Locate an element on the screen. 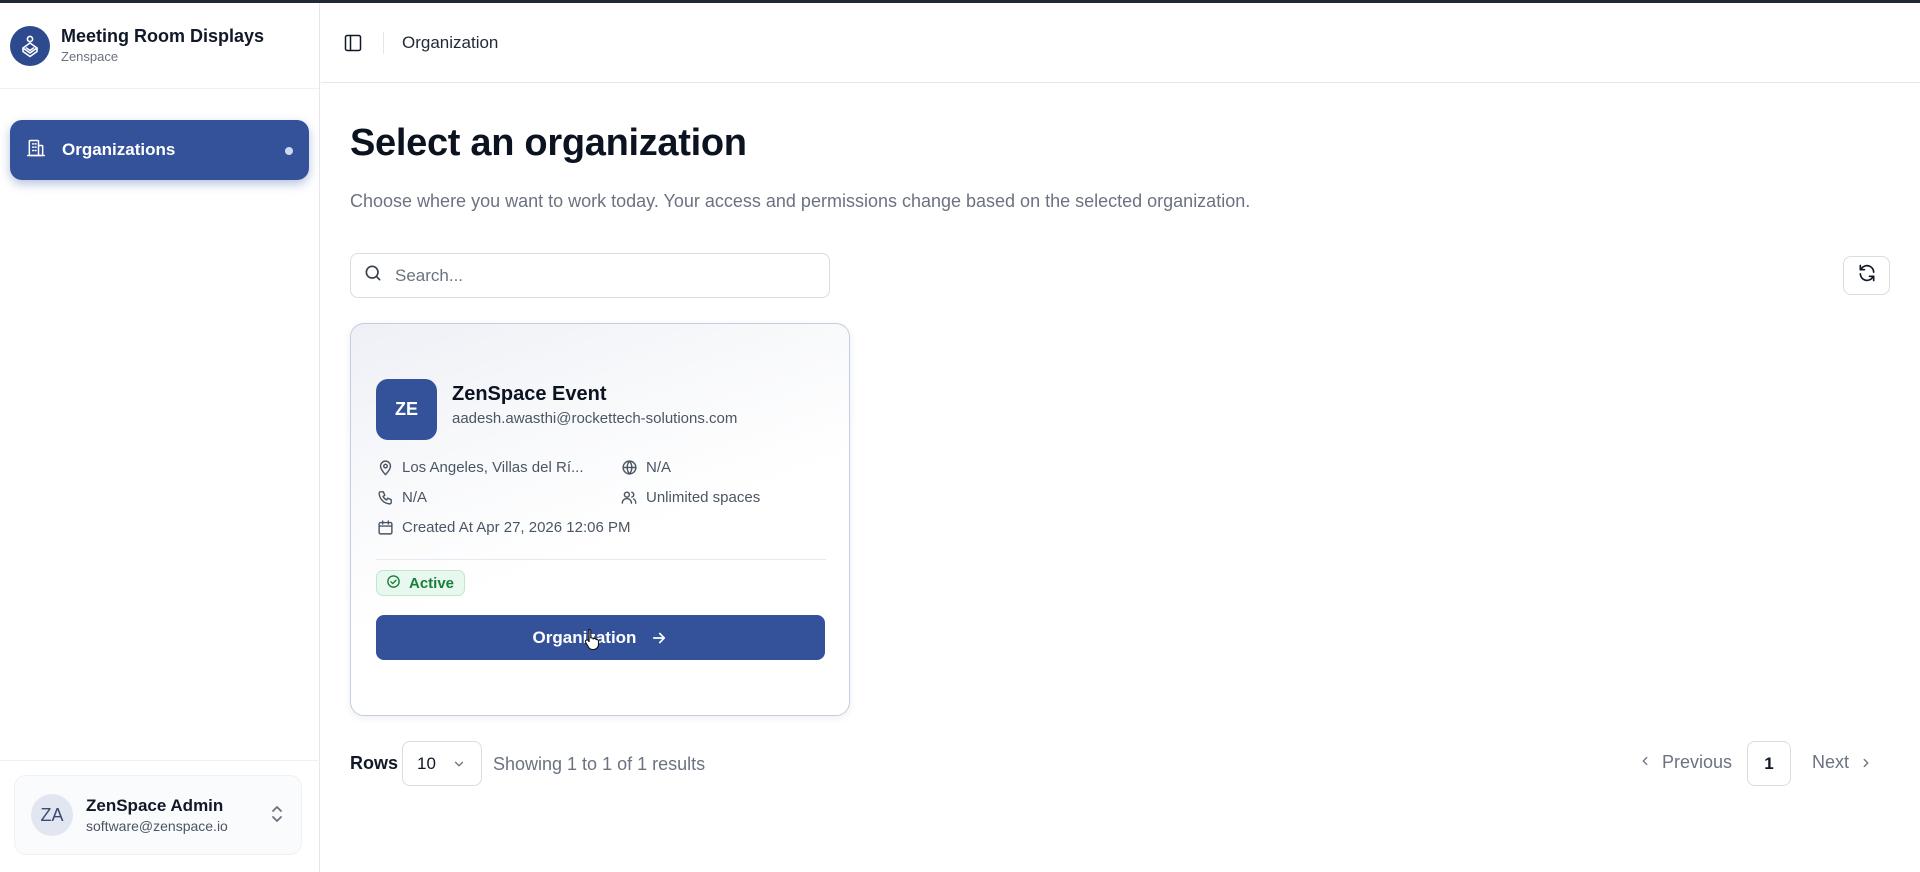 This screenshot has height=872, width=1920. created-text: Created At Apr 27, 2026 12:06 PM is located at coordinates (516, 527).